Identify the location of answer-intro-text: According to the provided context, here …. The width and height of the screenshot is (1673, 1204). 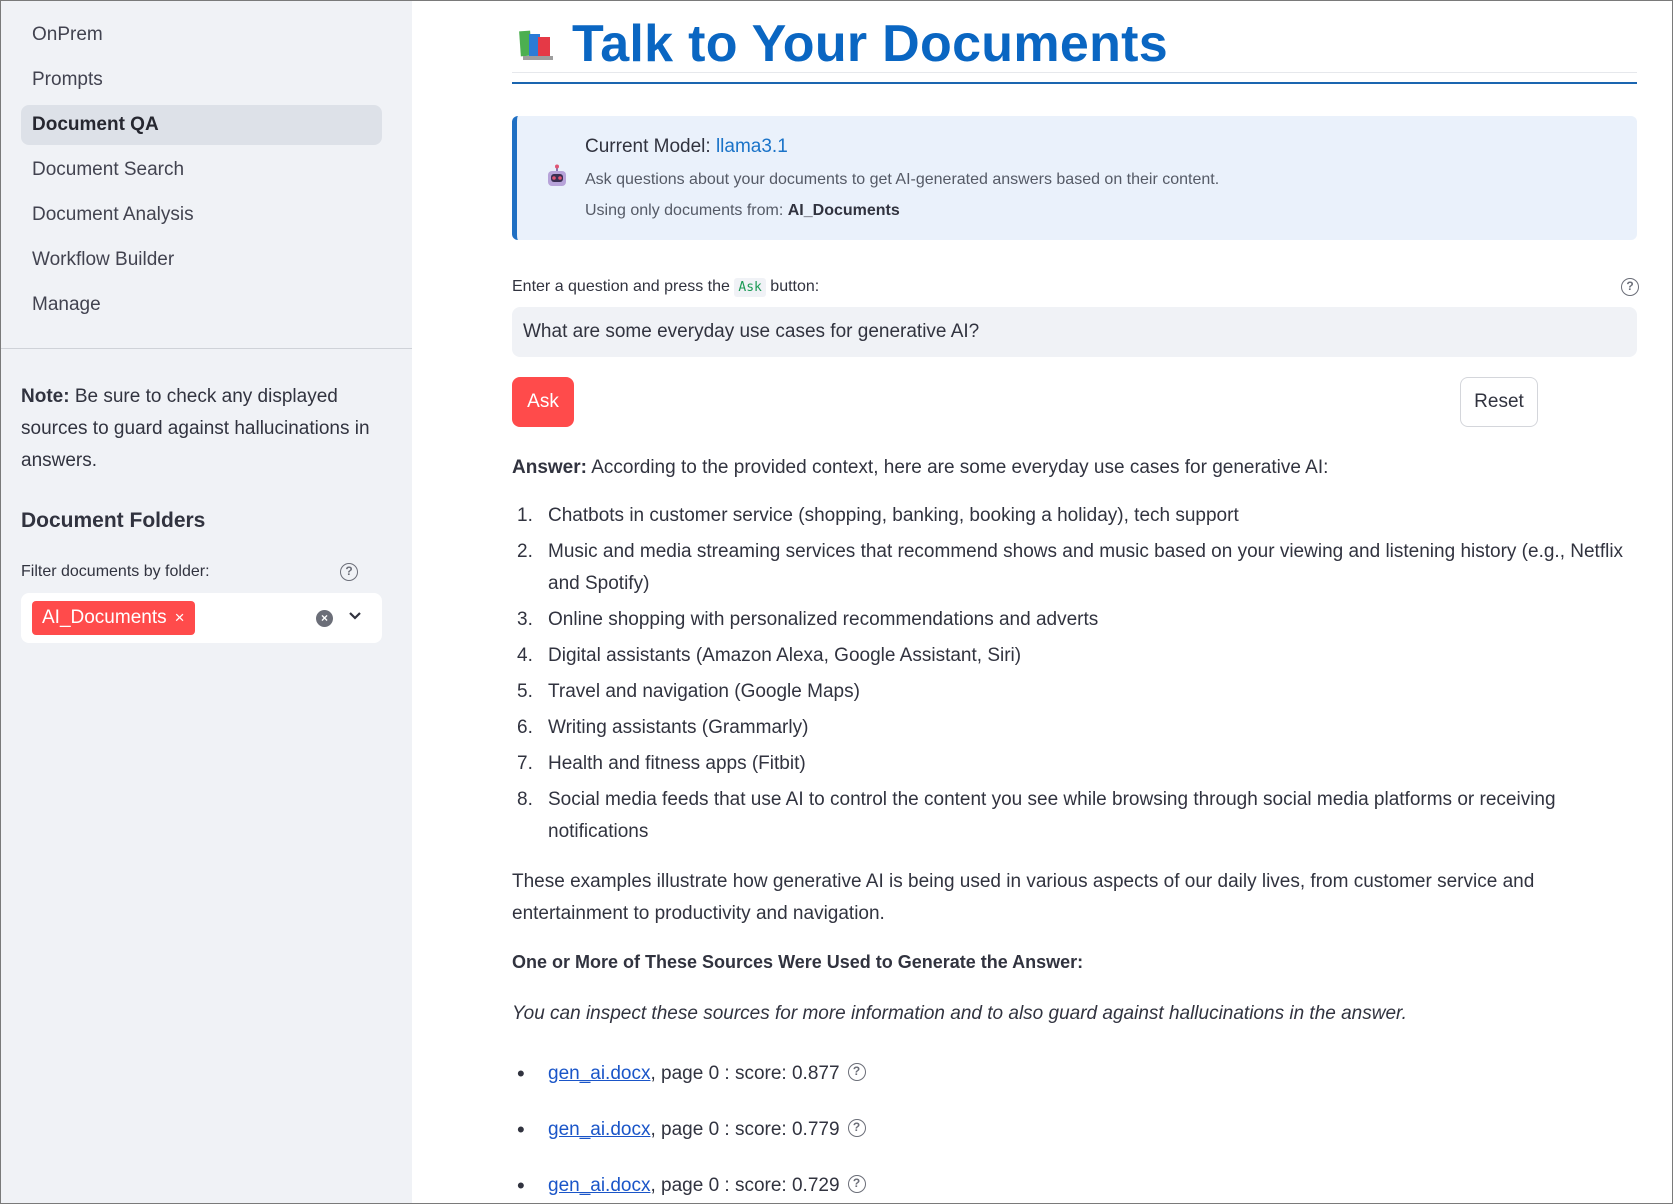
(957, 467).